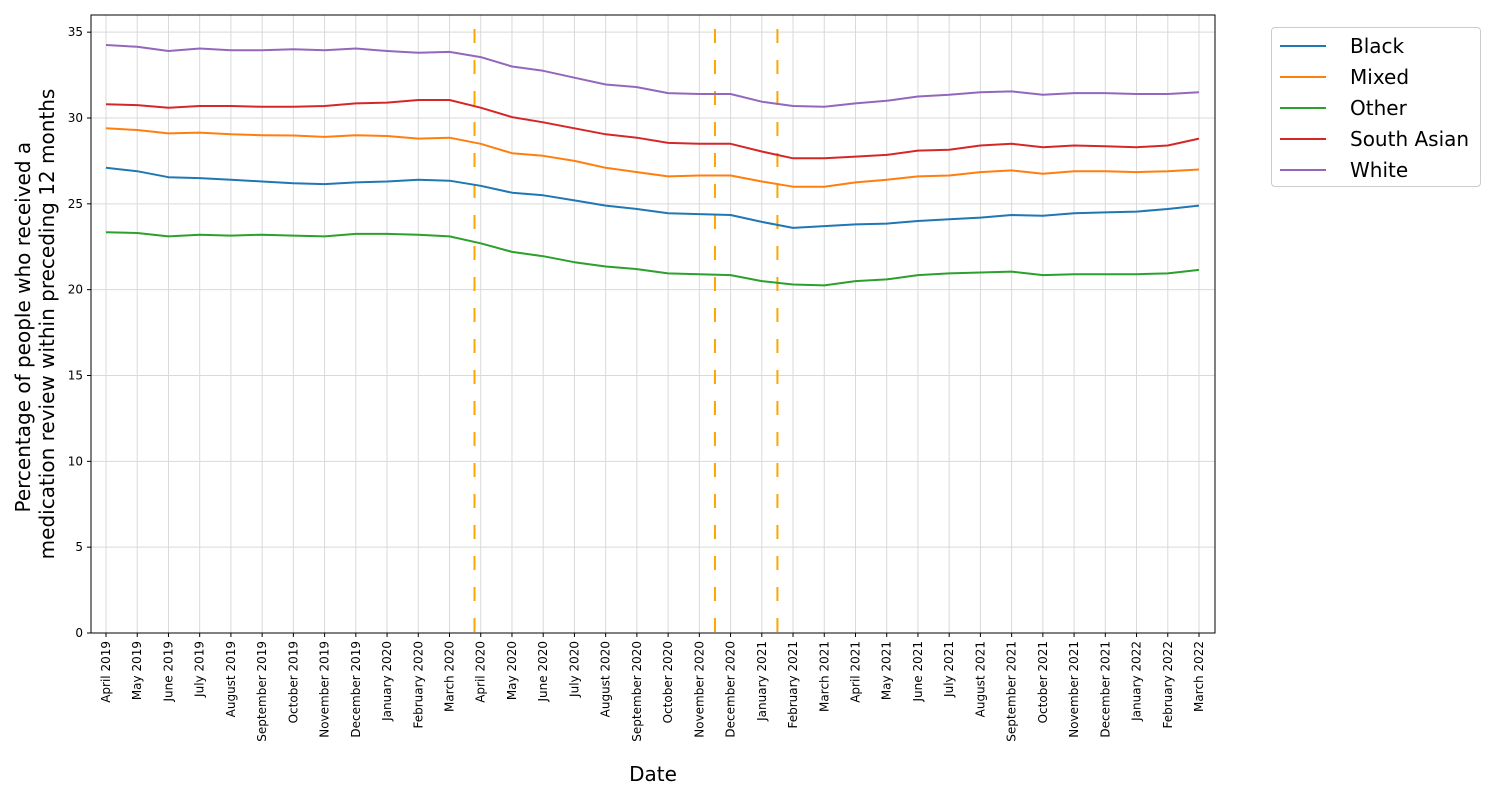 This screenshot has height=800, width=1500. I want to click on y-axis-title-line-1: Percentage of people who received a, so click(23, 327).